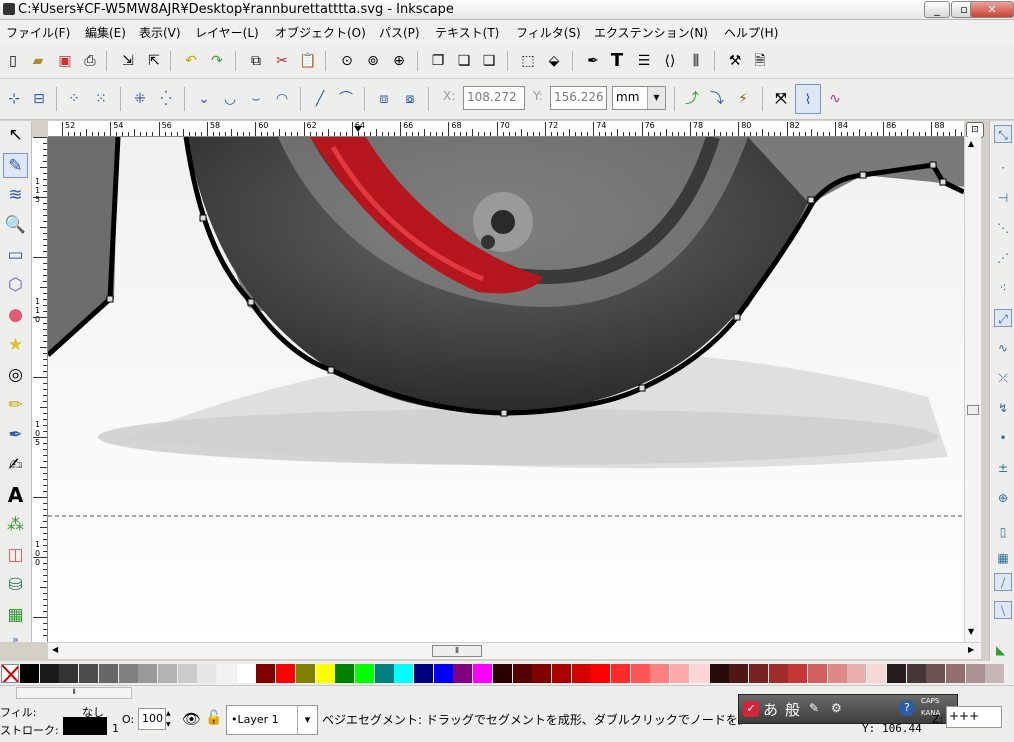  What do you see at coordinates (15, 345) in the screenshot?
I see `star-tool-icon: ★` at bounding box center [15, 345].